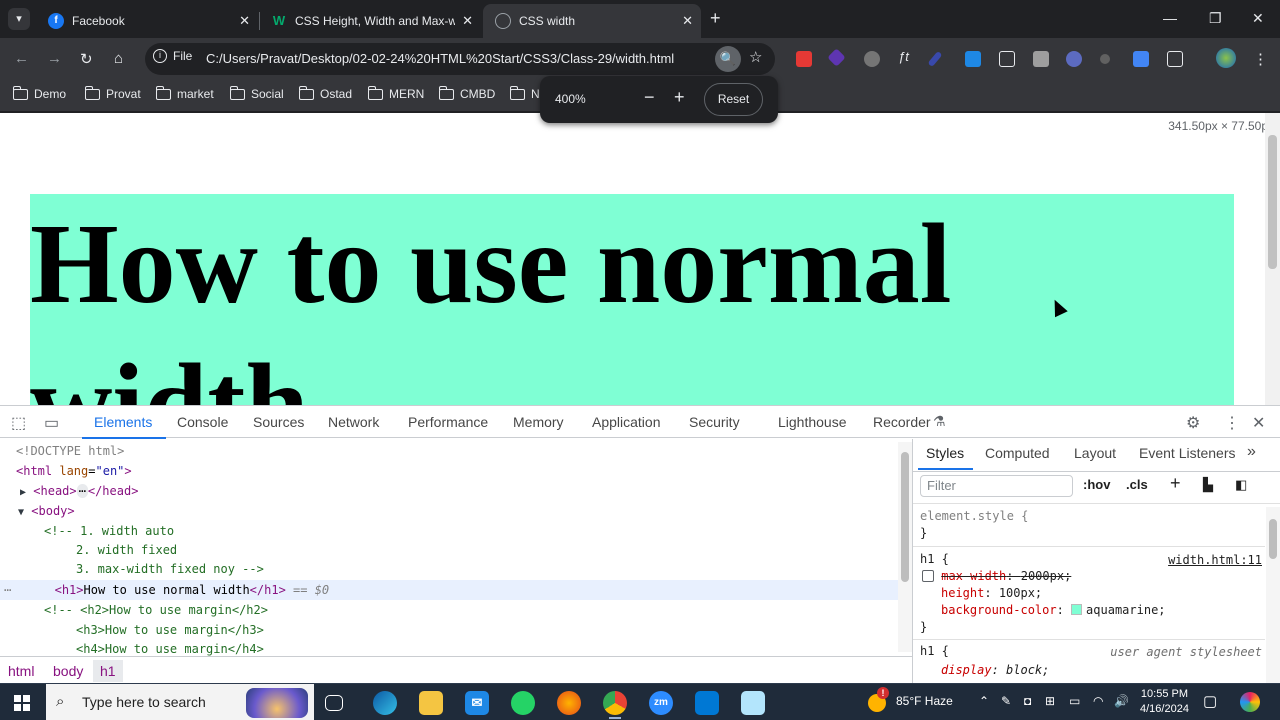 The height and width of the screenshot is (720, 1280). I want to click on dom-h1-node-selected: ⋯ <h1>How to use normal width</h1> == $0, so click(449, 590).